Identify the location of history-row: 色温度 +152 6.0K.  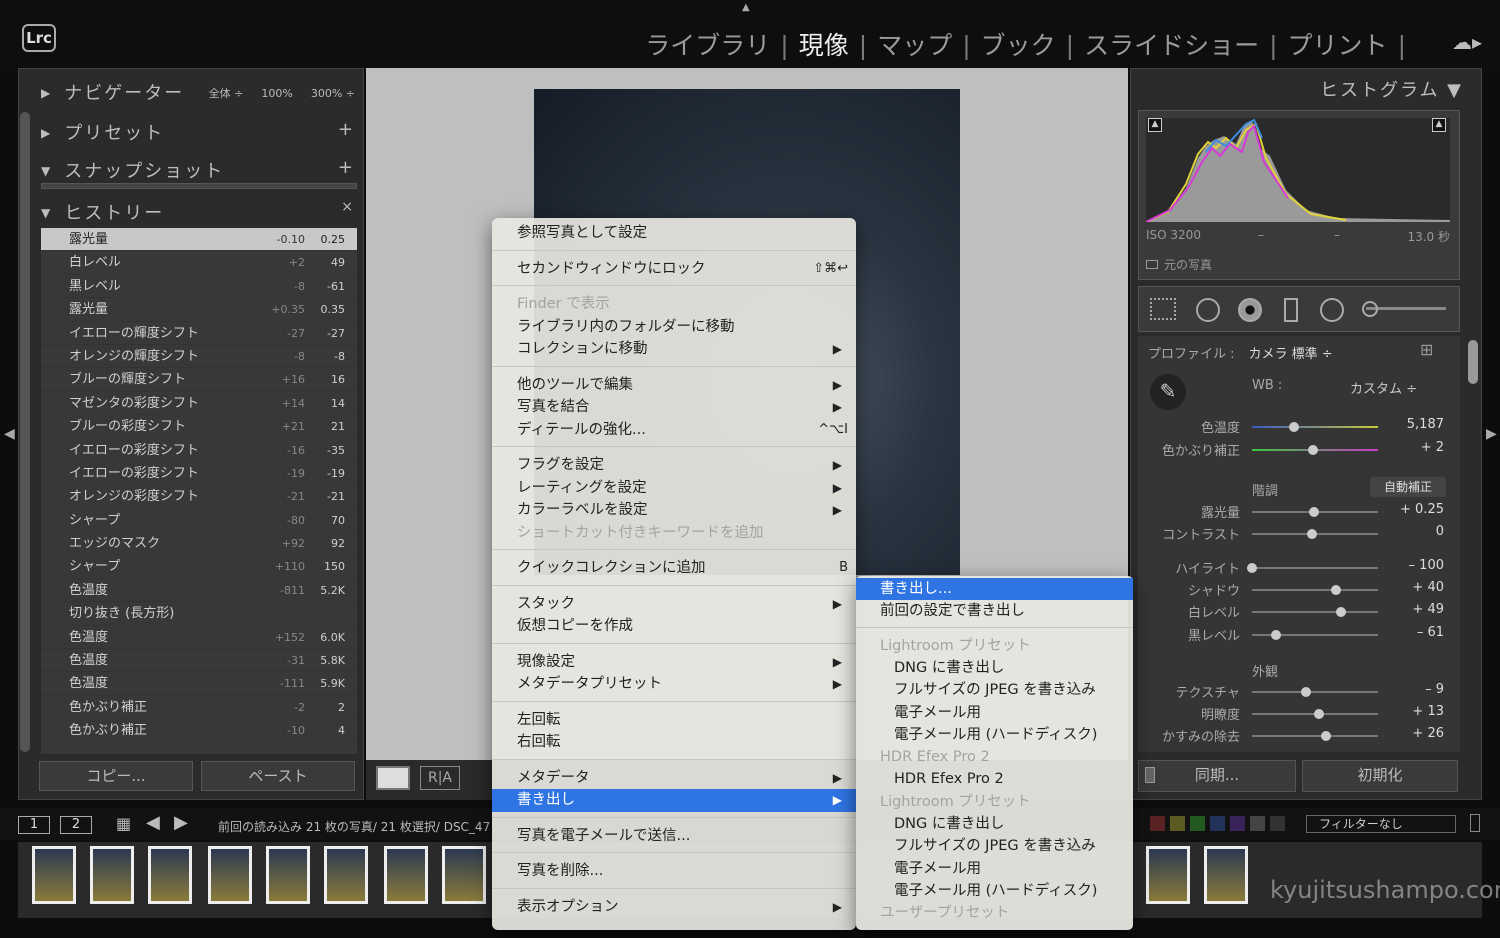
(199, 638).